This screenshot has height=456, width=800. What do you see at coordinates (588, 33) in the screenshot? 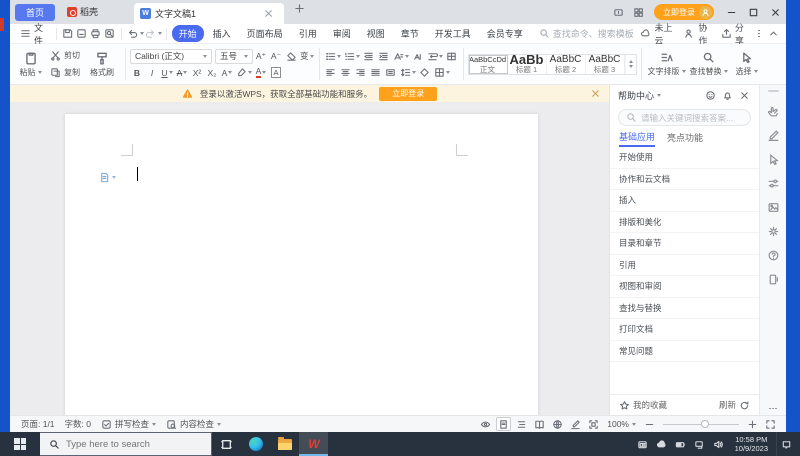
I see `command-search-input: 查找命令、搜索模板` at bounding box center [588, 33].